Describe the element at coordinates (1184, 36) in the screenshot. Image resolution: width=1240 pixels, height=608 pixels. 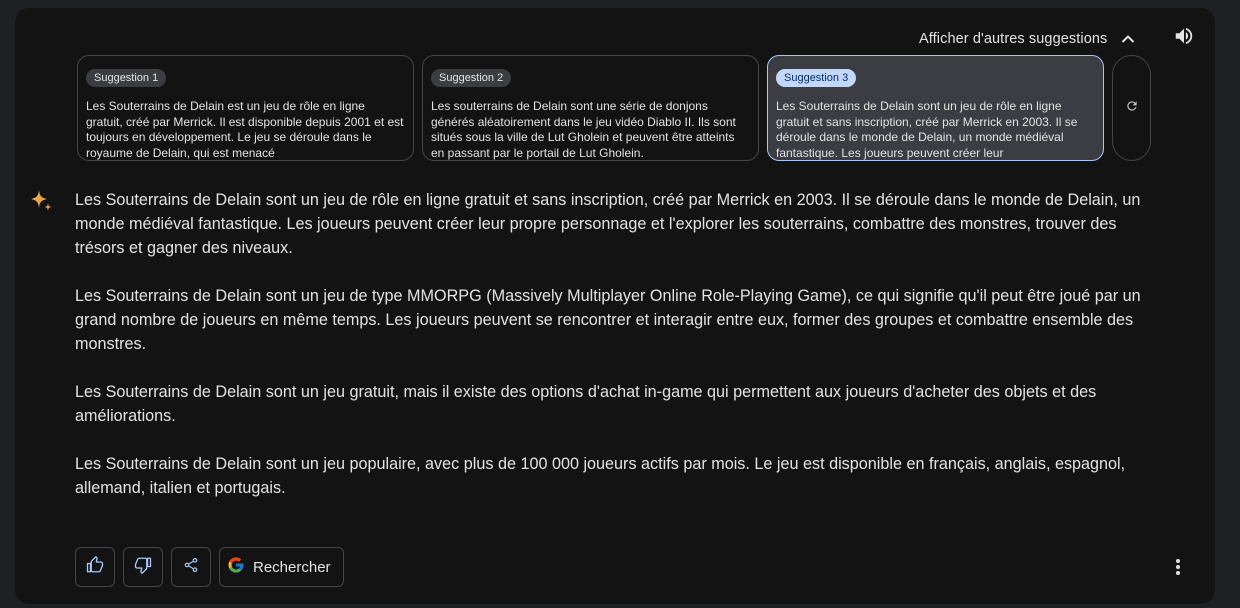
I see `volume-icon` at that location.